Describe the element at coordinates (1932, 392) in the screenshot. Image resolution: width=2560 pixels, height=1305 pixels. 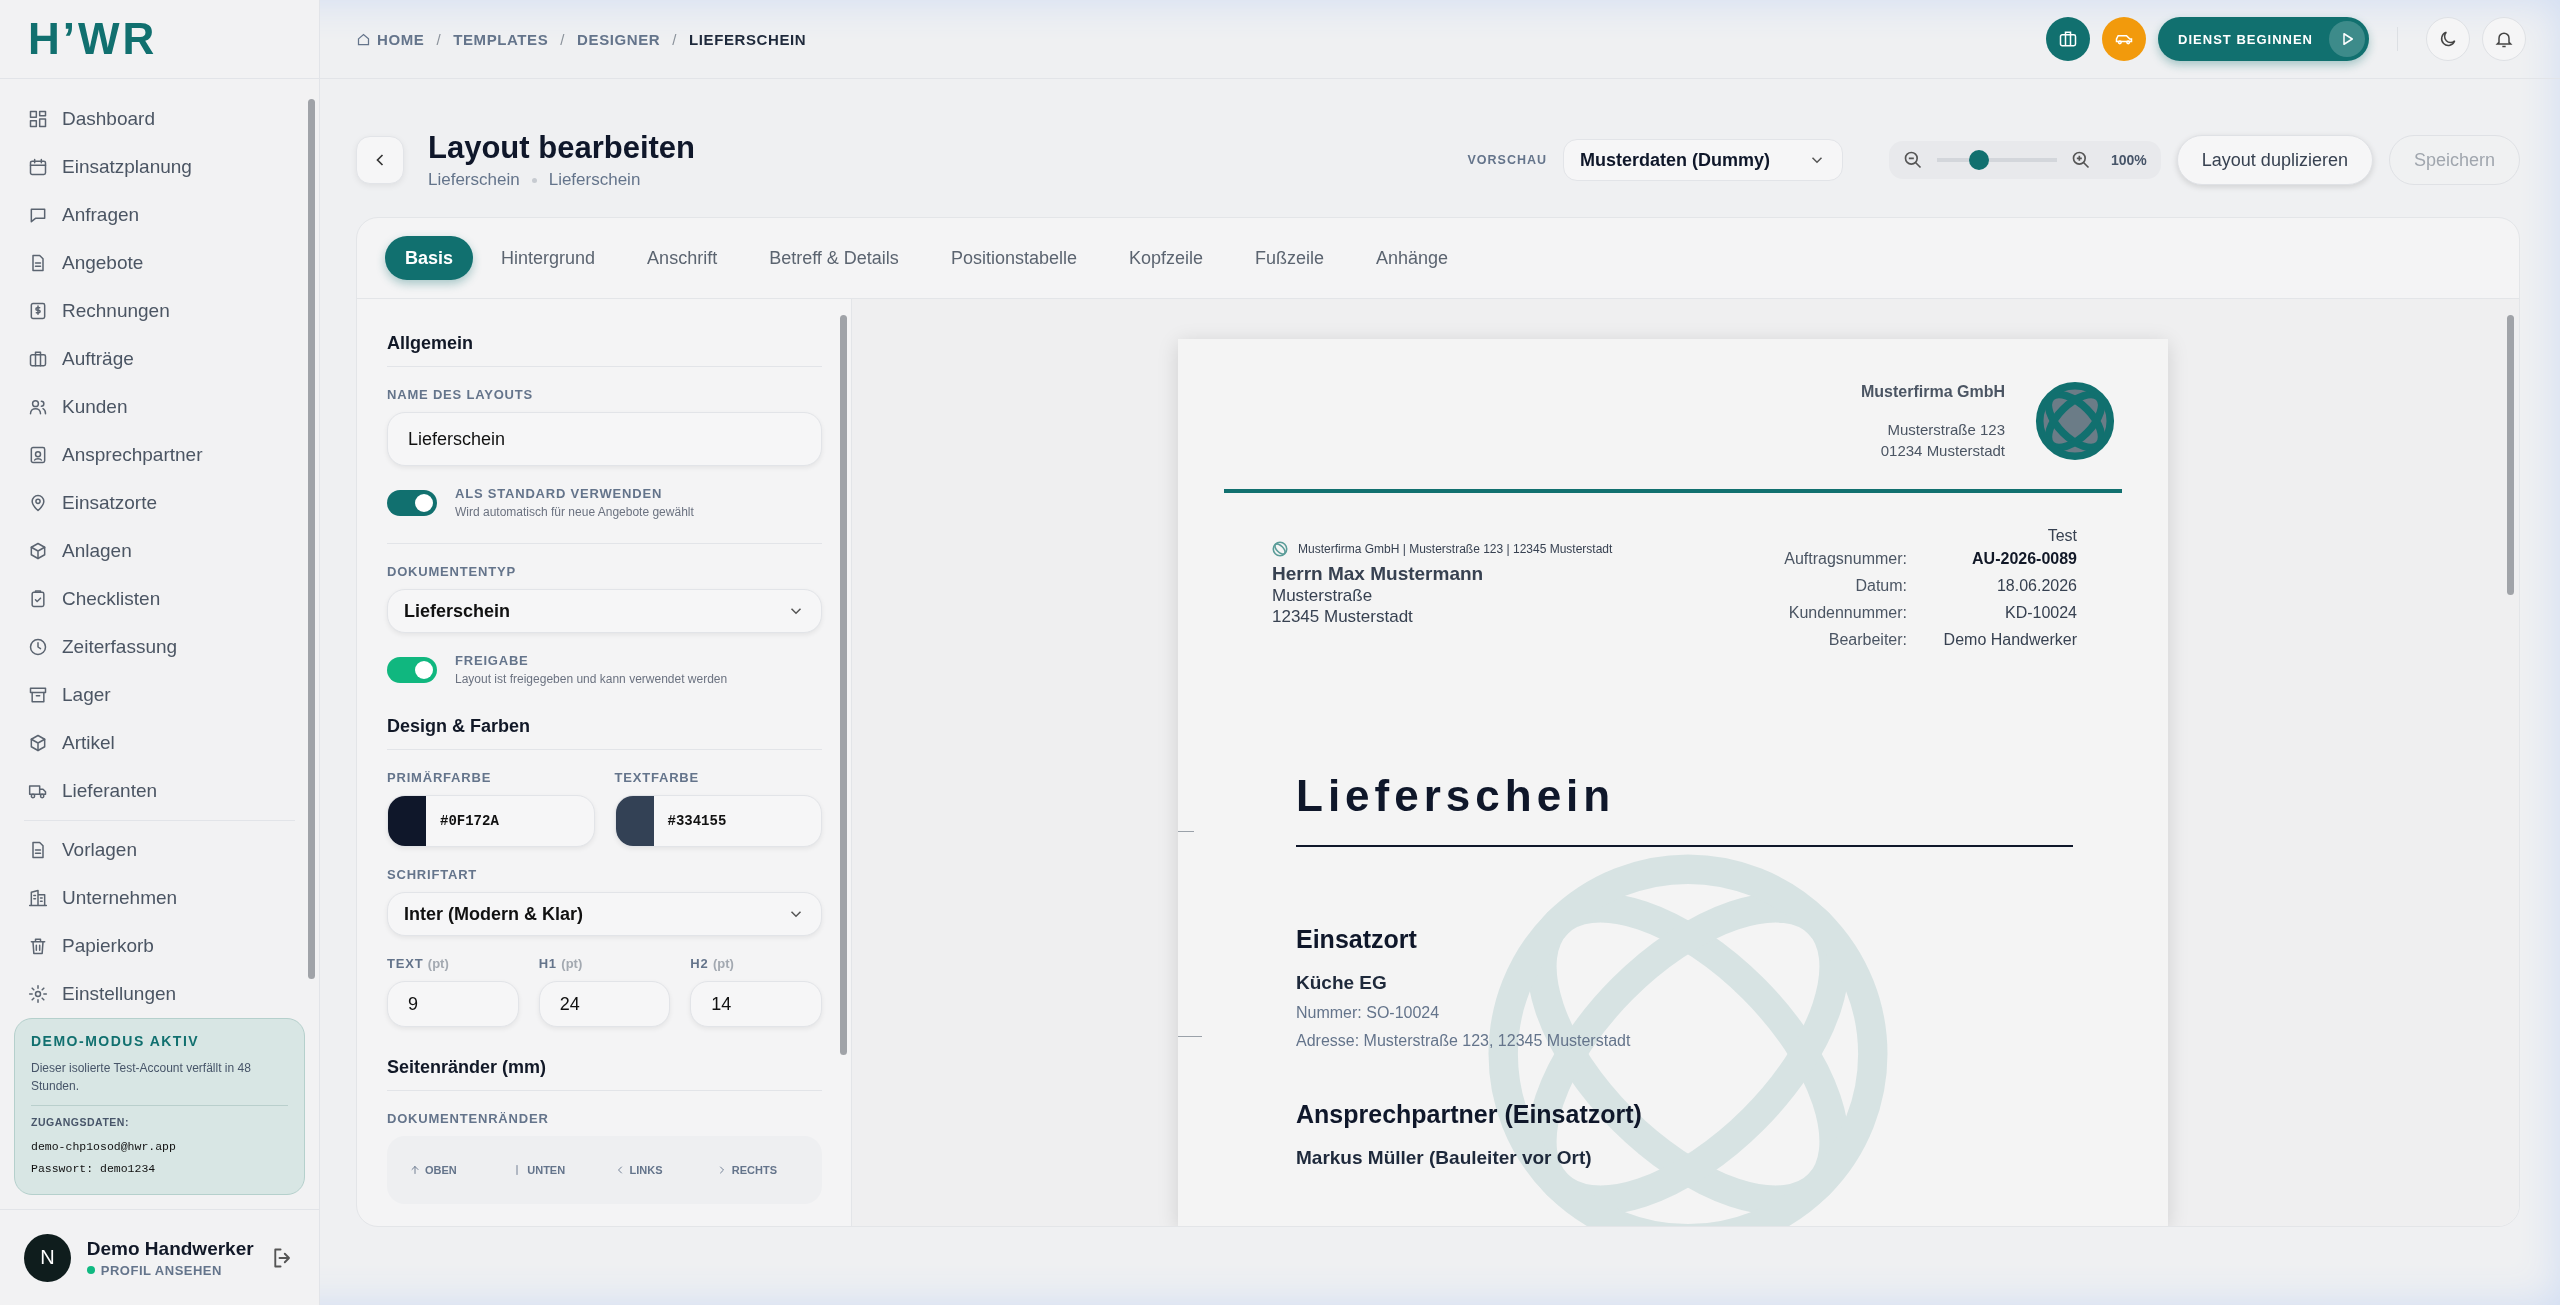
I see `company-name: Musterfirma GmbH` at that location.